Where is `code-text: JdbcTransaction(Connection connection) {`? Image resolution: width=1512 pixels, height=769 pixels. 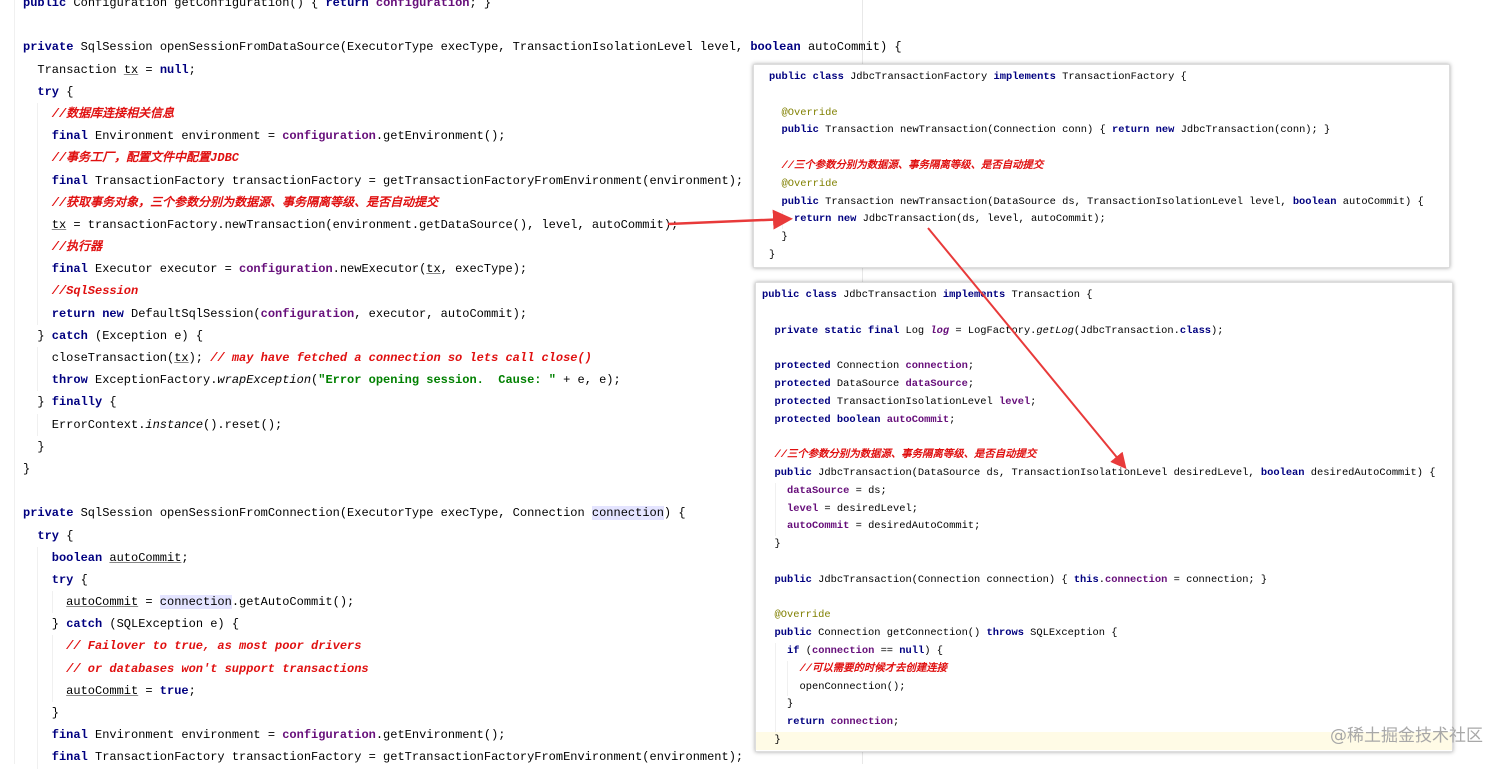 code-text: JdbcTransaction(Connection connection) { is located at coordinates (946, 579).